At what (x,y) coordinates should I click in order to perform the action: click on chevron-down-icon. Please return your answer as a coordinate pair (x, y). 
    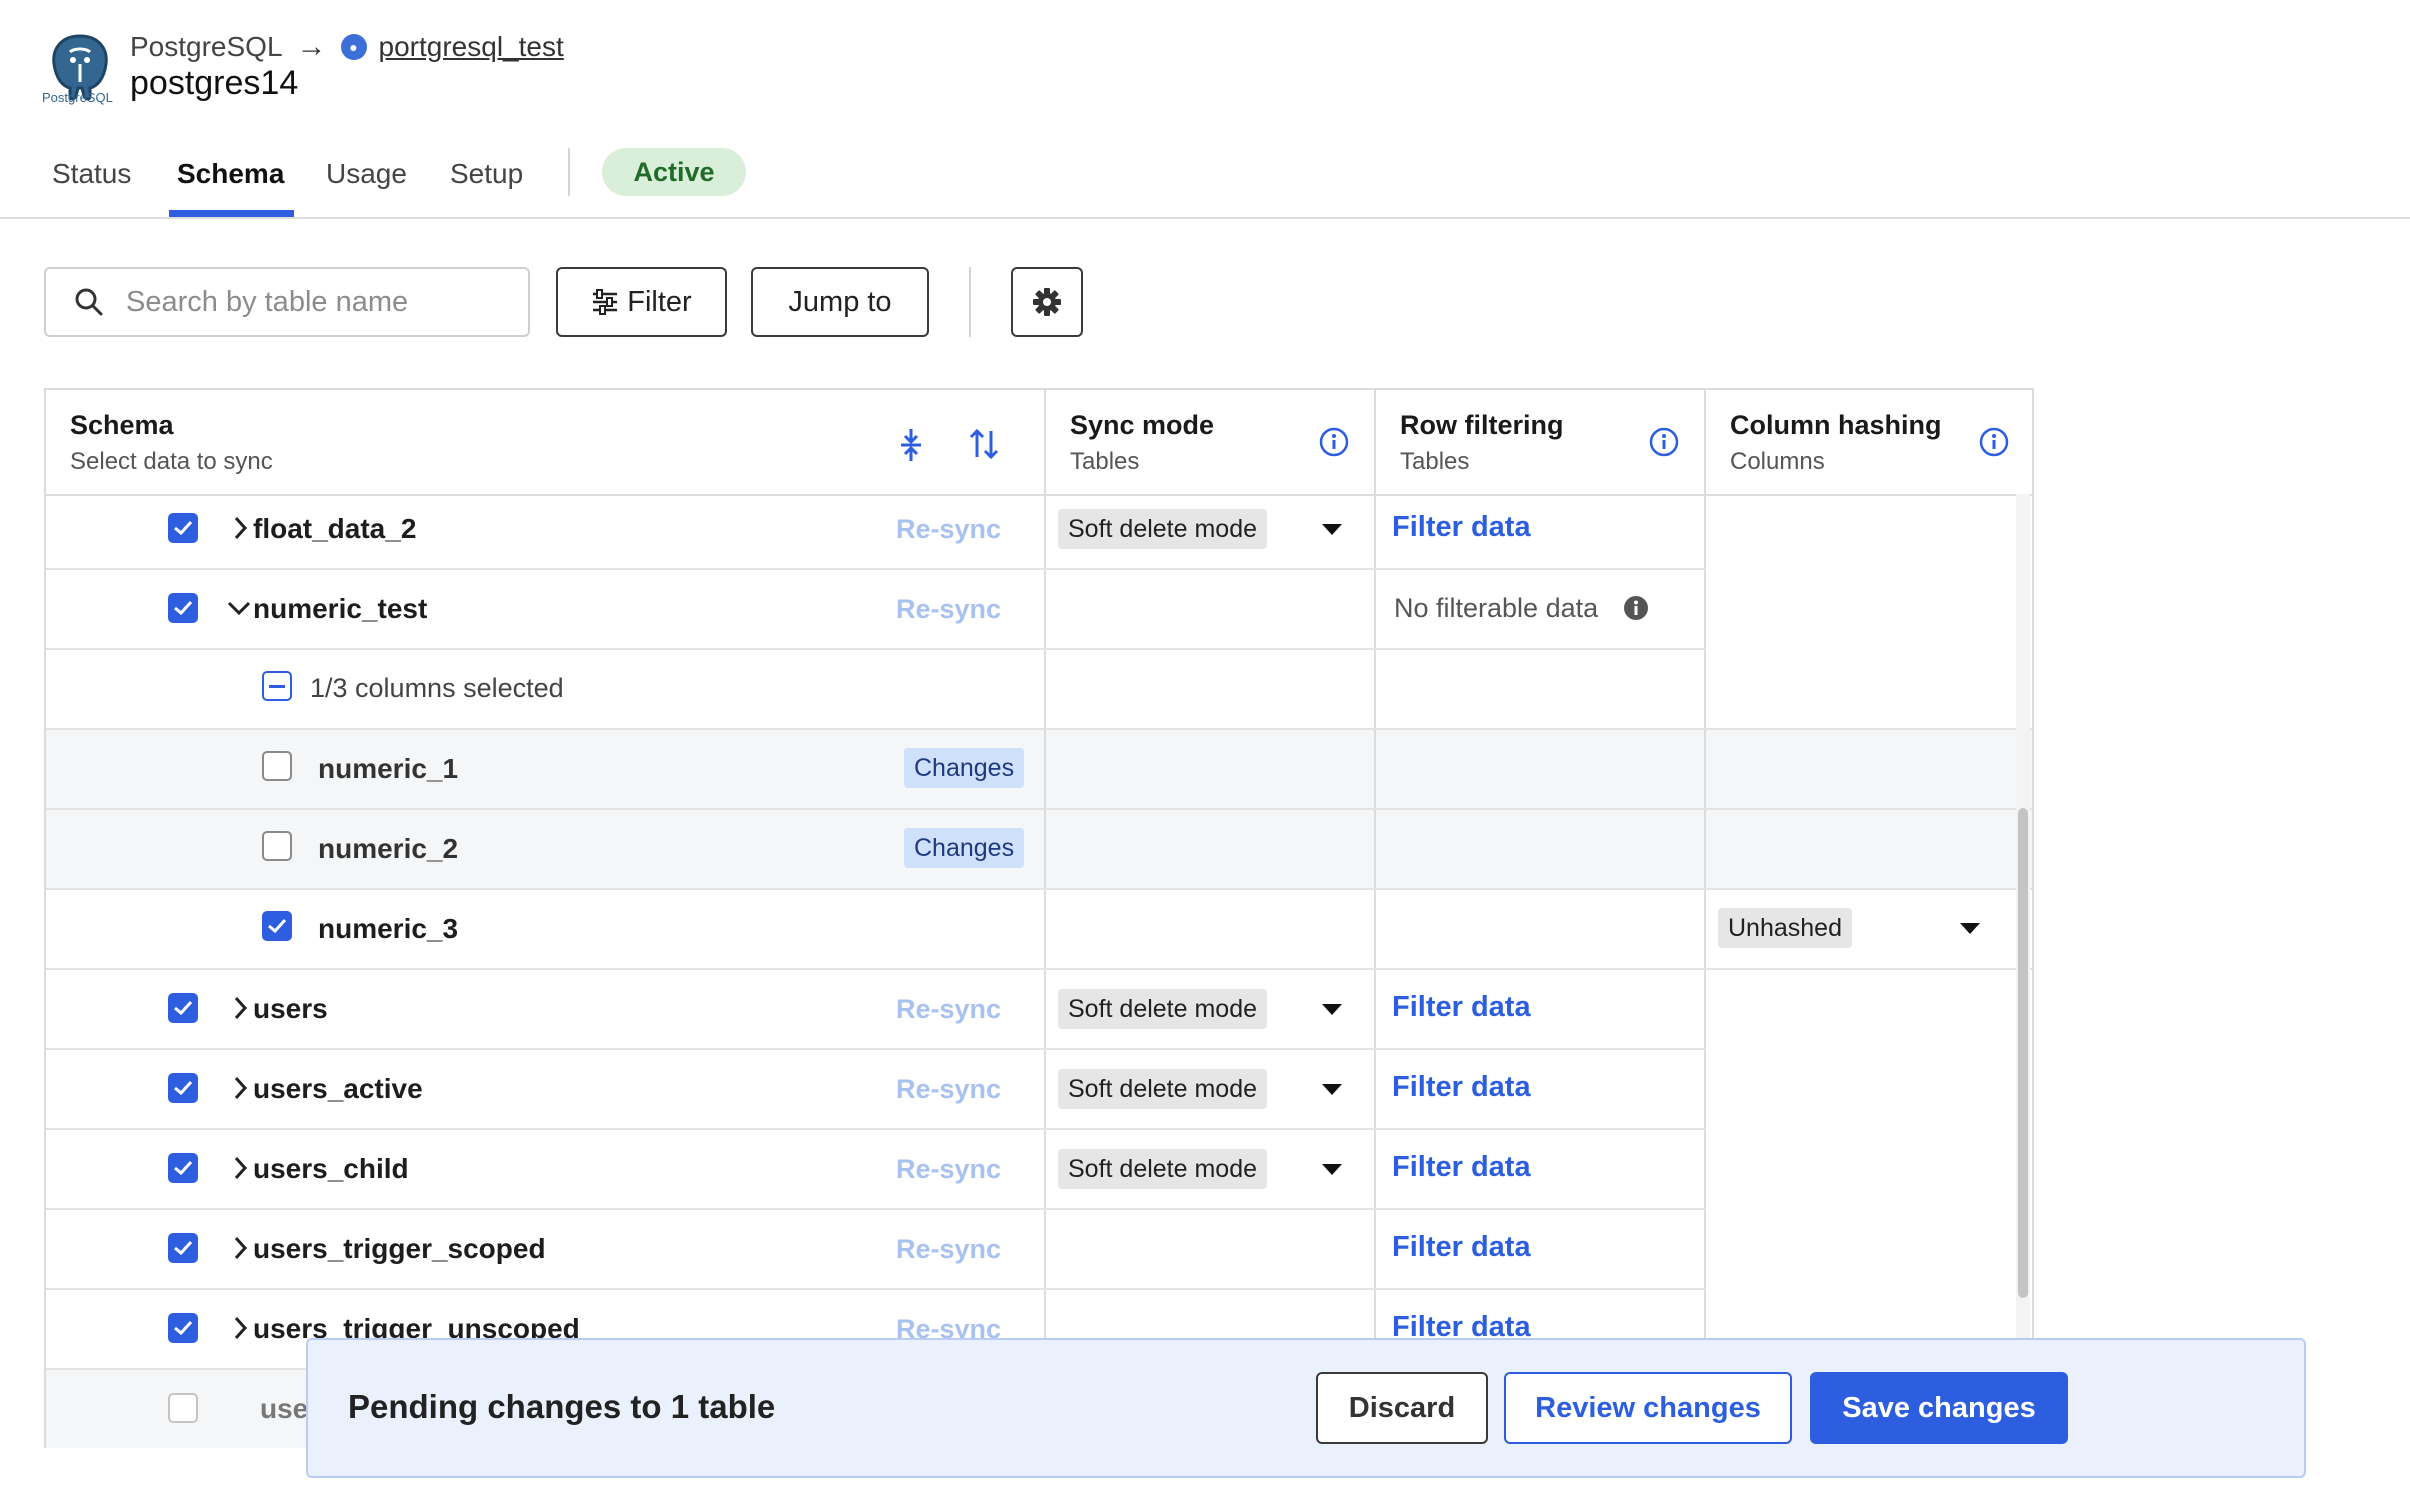
    Looking at the image, I should click on (239, 608).